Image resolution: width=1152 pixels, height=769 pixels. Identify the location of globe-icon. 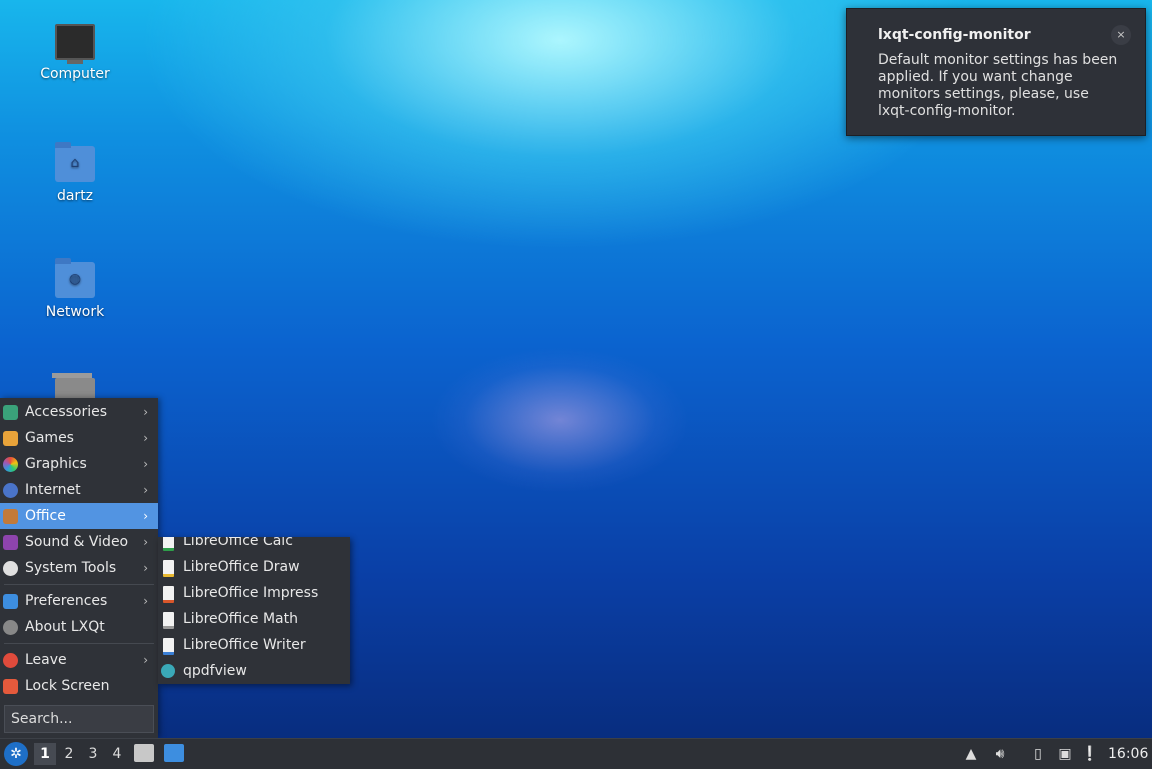
(10, 490).